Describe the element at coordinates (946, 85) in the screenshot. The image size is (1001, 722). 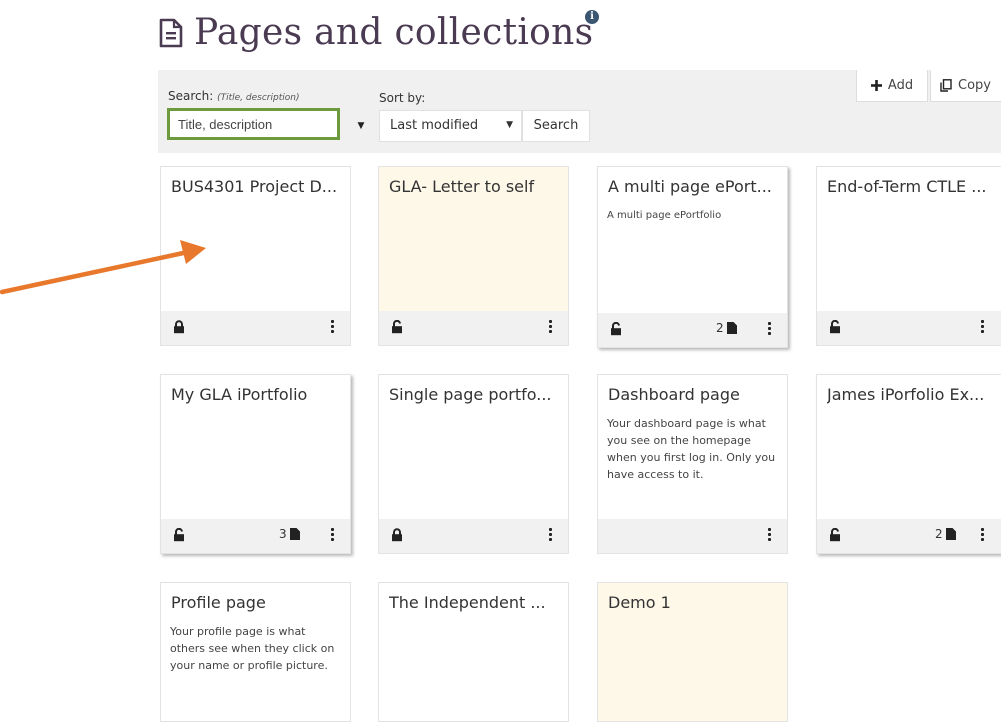
I see `copy-icon` at that location.